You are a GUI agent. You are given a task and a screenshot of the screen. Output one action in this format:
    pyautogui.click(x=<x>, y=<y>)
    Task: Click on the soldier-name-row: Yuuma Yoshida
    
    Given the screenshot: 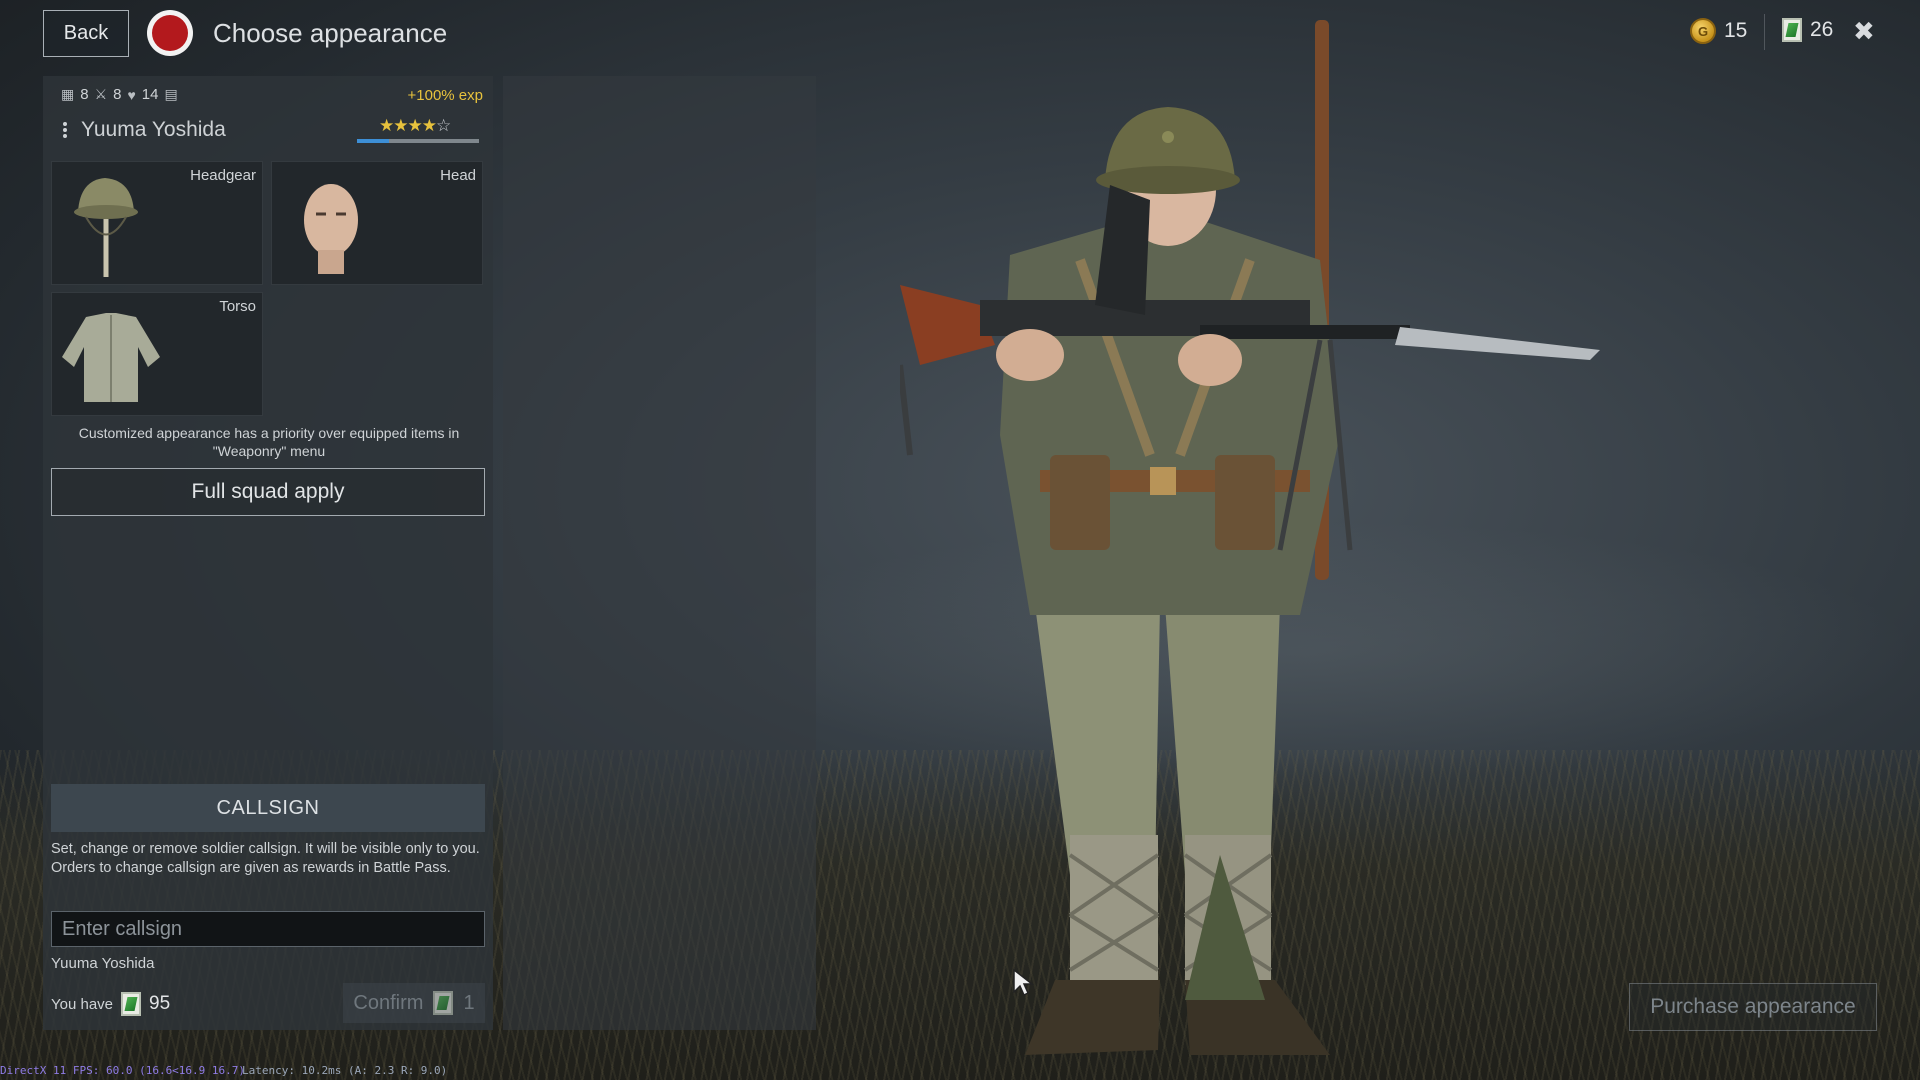 What is the action you would take?
    pyautogui.click(x=144, y=130)
    